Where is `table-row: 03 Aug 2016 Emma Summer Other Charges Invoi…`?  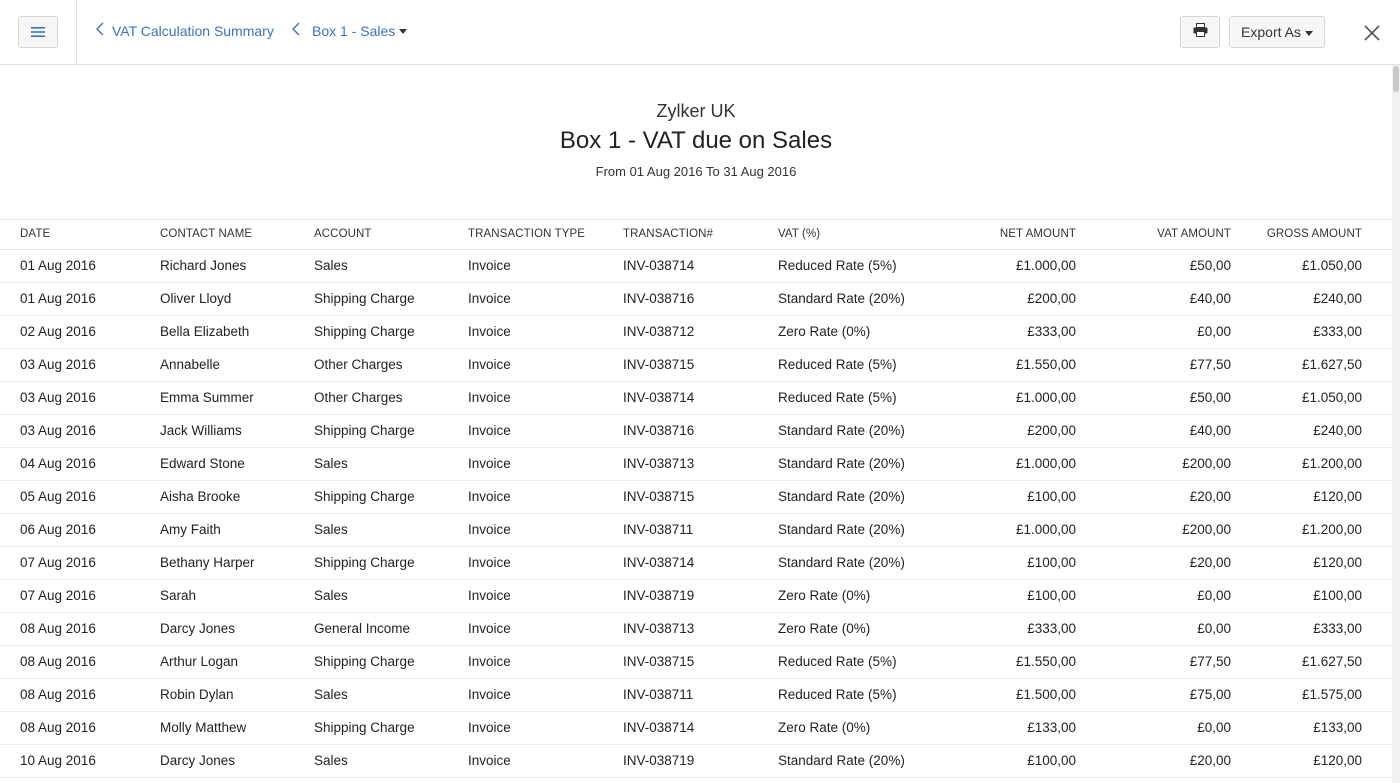
table-row: 03 Aug 2016 Emma Summer Other Charges Invoi… is located at coordinates (696, 398).